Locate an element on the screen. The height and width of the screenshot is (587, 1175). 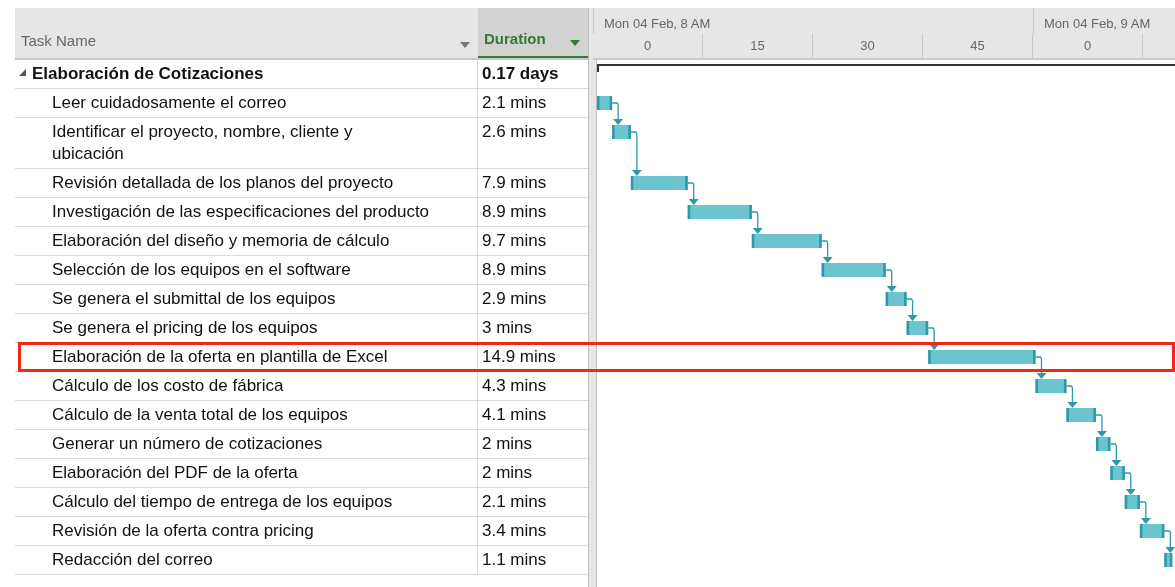
task-name: Elaboración de la oferta en plantilla de Excel is located at coordinates (220, 357).